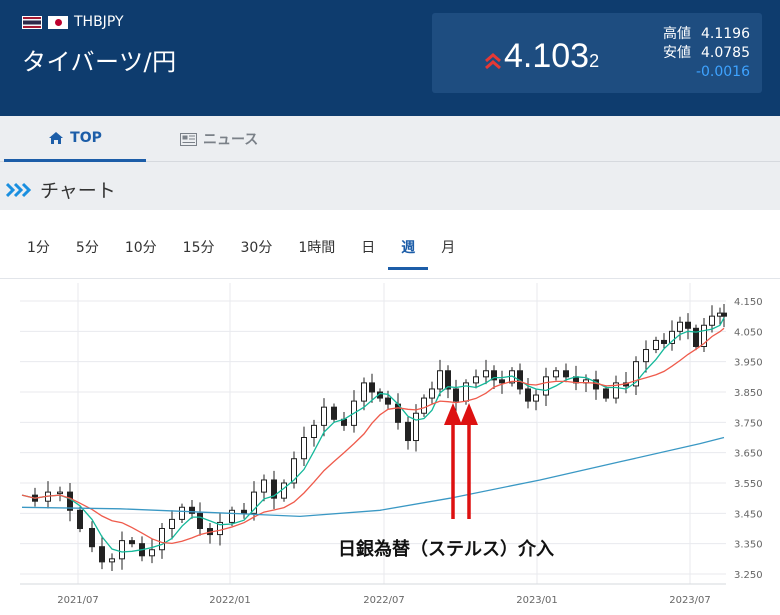 This screenshot has width=780, height=615. I want to click on period-week: 週, so click(408, 250).